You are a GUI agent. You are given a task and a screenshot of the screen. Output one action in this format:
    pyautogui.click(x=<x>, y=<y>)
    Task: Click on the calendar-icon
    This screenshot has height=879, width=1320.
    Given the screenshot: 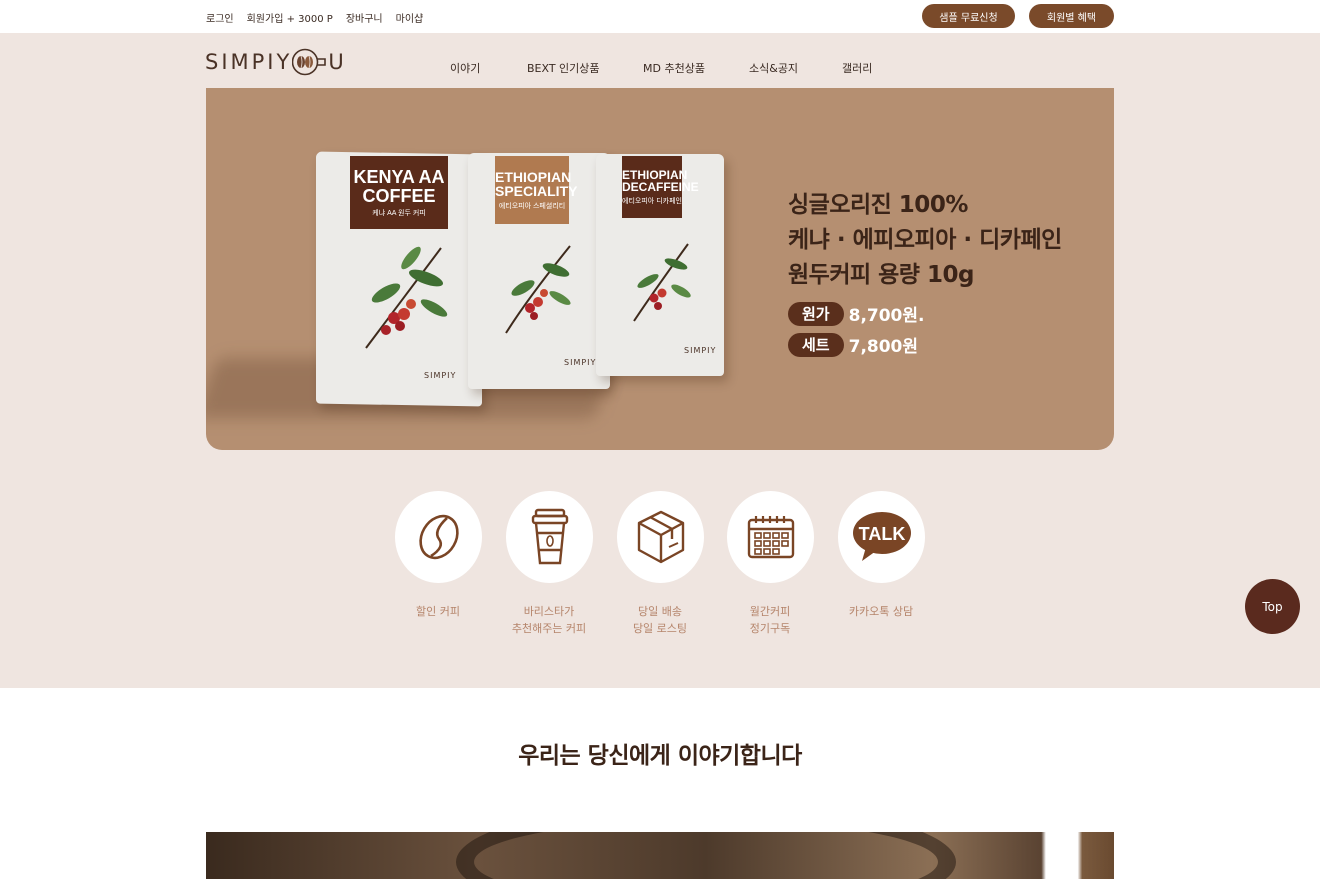 What is the action you would take?
    pyautogui.click(x=770, y=537)
    